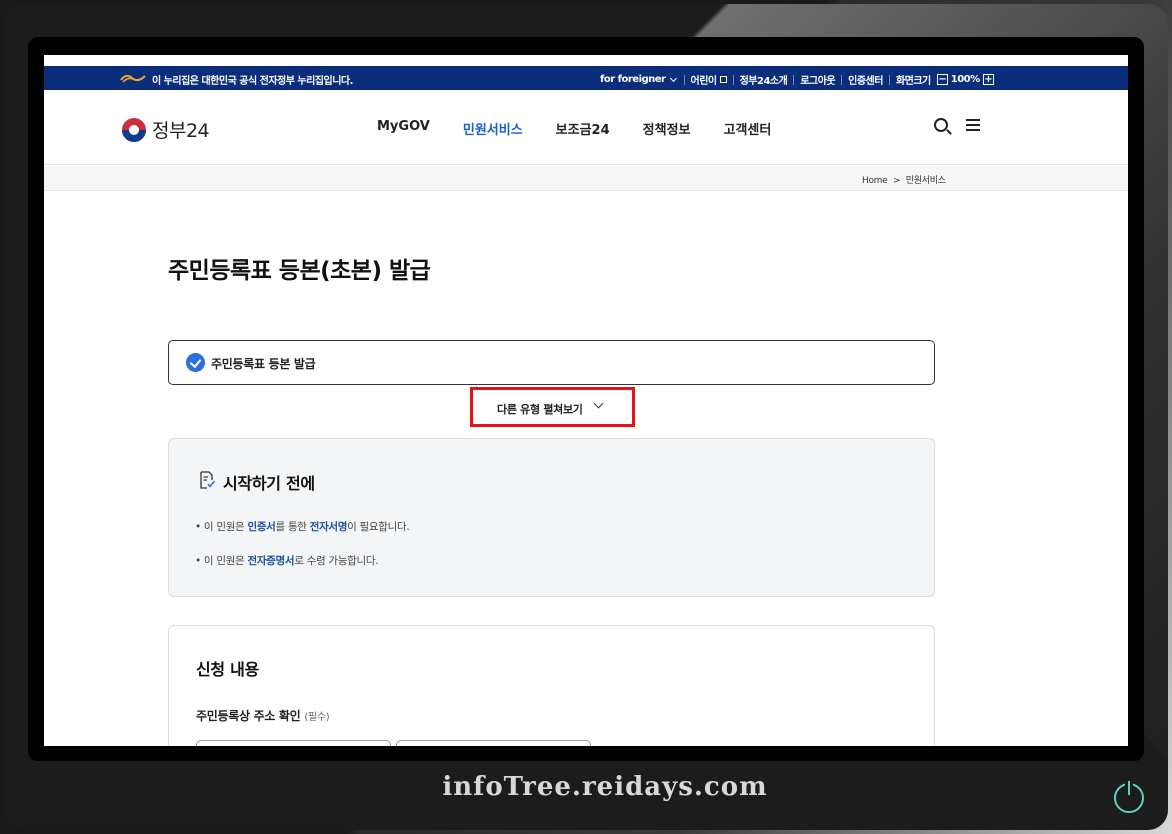  I want to click on expand-other-types-label: 다른 유형 펼쳐보기, so click(540, 409).